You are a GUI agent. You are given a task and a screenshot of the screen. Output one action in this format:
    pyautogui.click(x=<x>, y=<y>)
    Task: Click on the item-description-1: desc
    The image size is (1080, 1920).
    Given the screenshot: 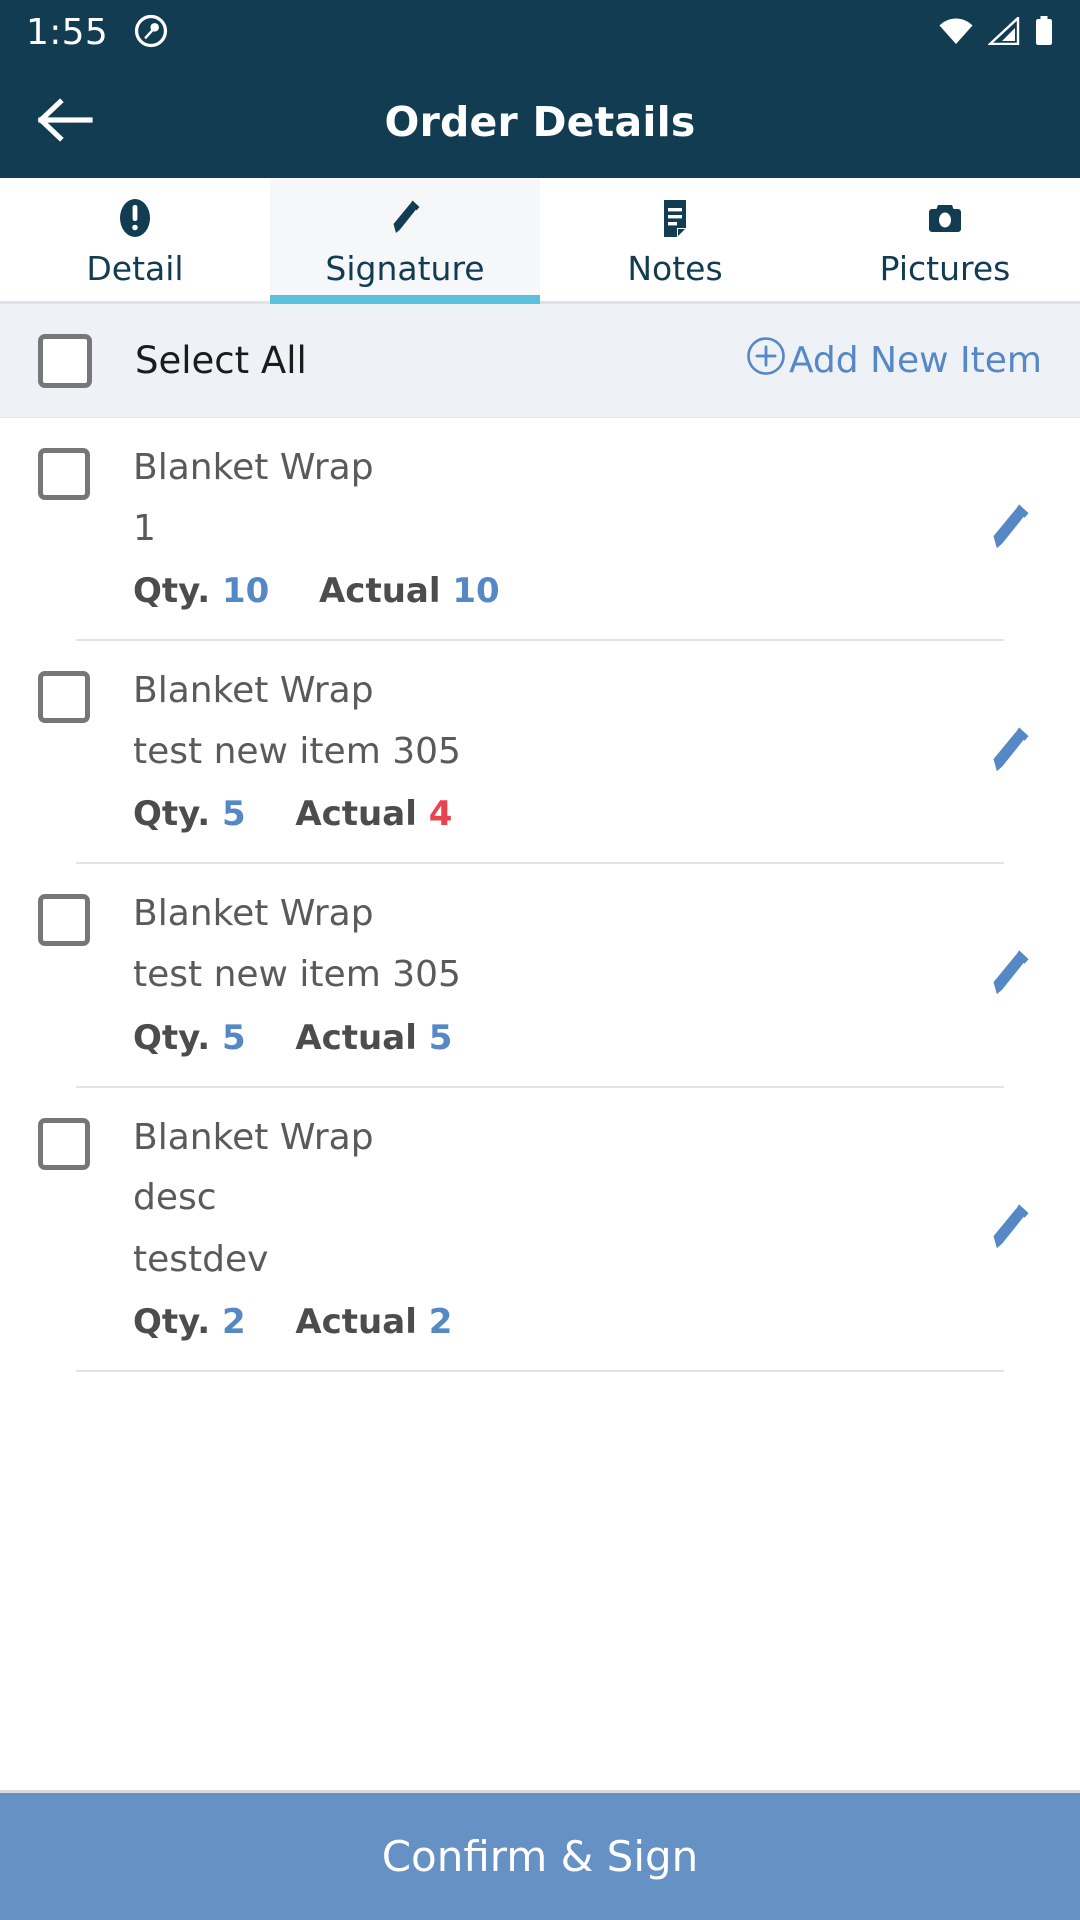 What is the action you would take?
    pyautogui.click(x=175, y=1198)
    